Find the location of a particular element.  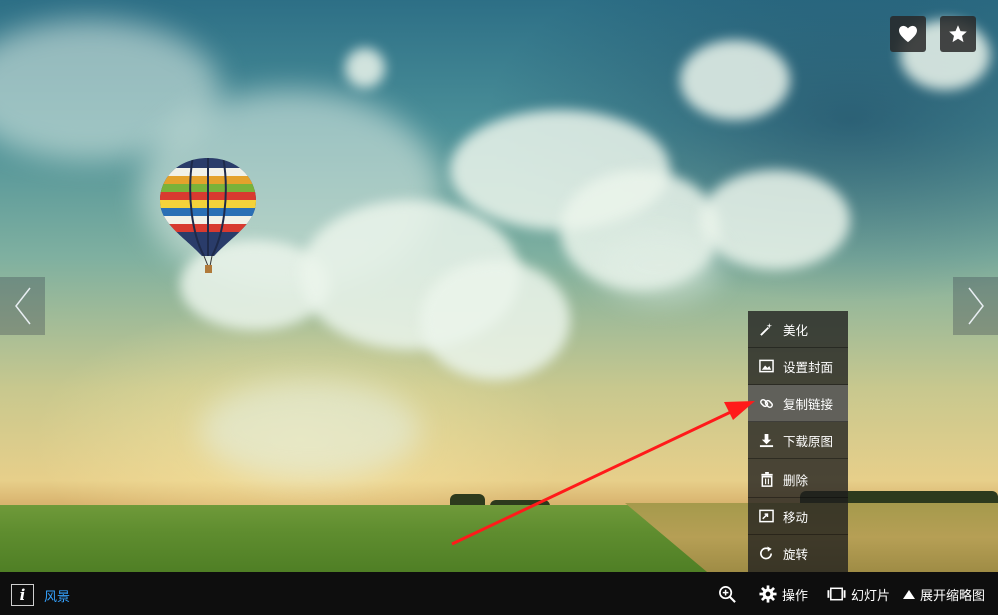

menu-item-beautify: 美化 is located at coordinates (798, 329).